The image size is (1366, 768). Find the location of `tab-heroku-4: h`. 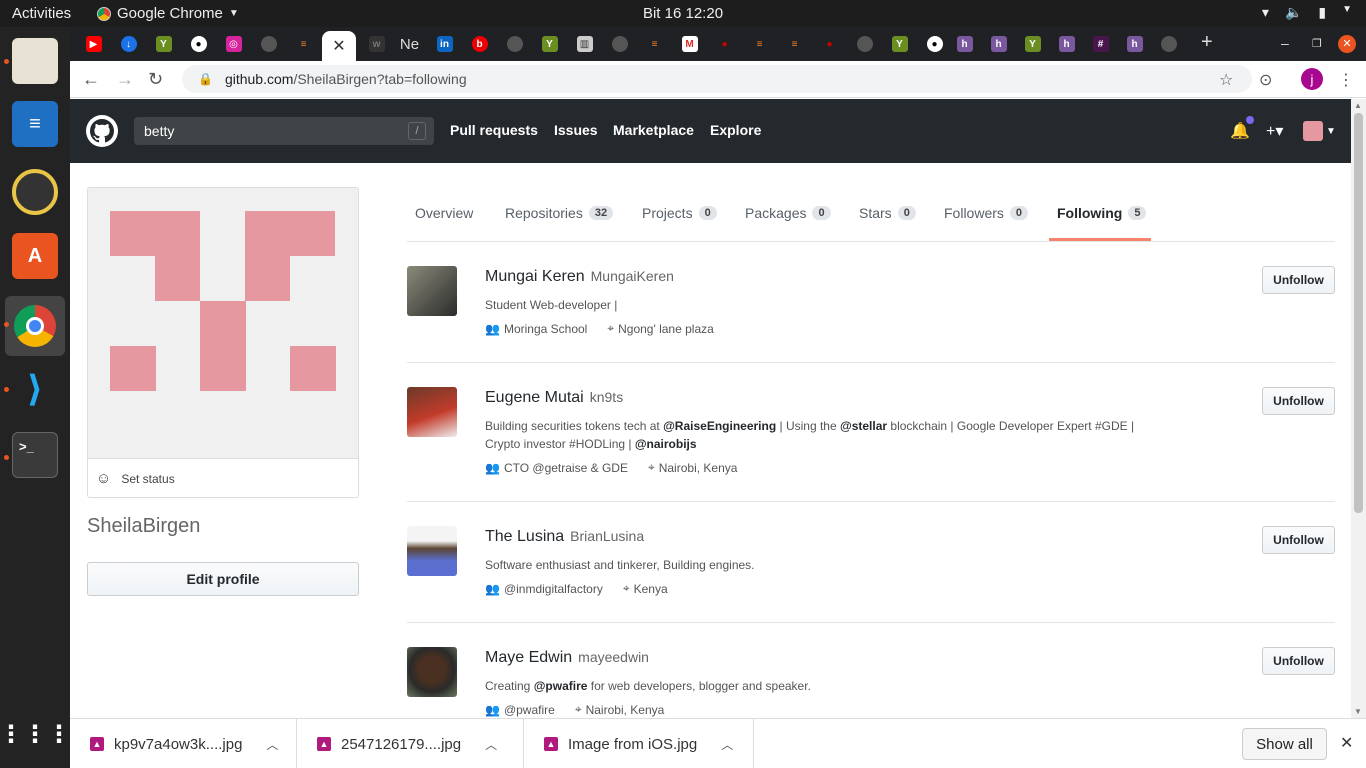

tab-heroku-4: h is located at coordinates (1134, 44).